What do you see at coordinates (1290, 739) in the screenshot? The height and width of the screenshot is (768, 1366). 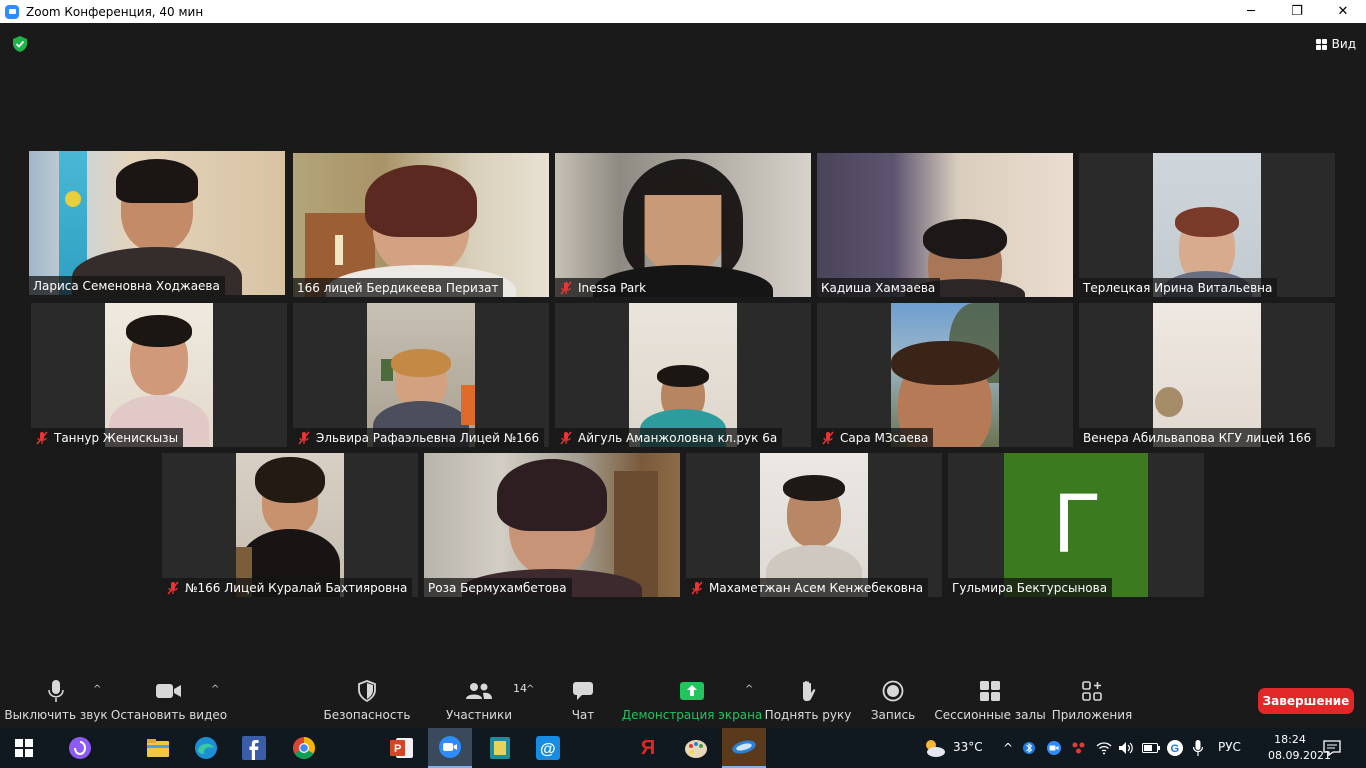 I see `clock-time: 18:24` at bounding box center [1290, 739].